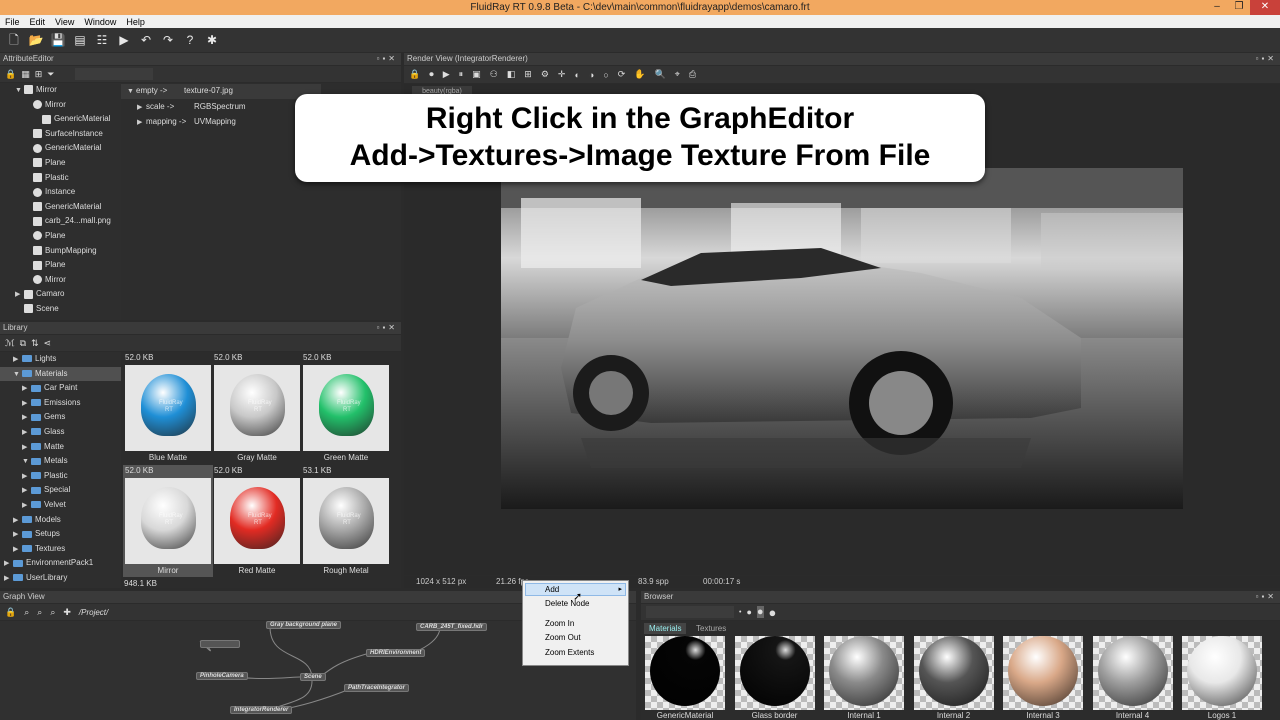 This screenshot has width=1280, height=720. What do you see at coordinates (60, 403) in the screenshot?
I see `library-tree-item: ▶ Emissions` at bounding box center [60, 403].